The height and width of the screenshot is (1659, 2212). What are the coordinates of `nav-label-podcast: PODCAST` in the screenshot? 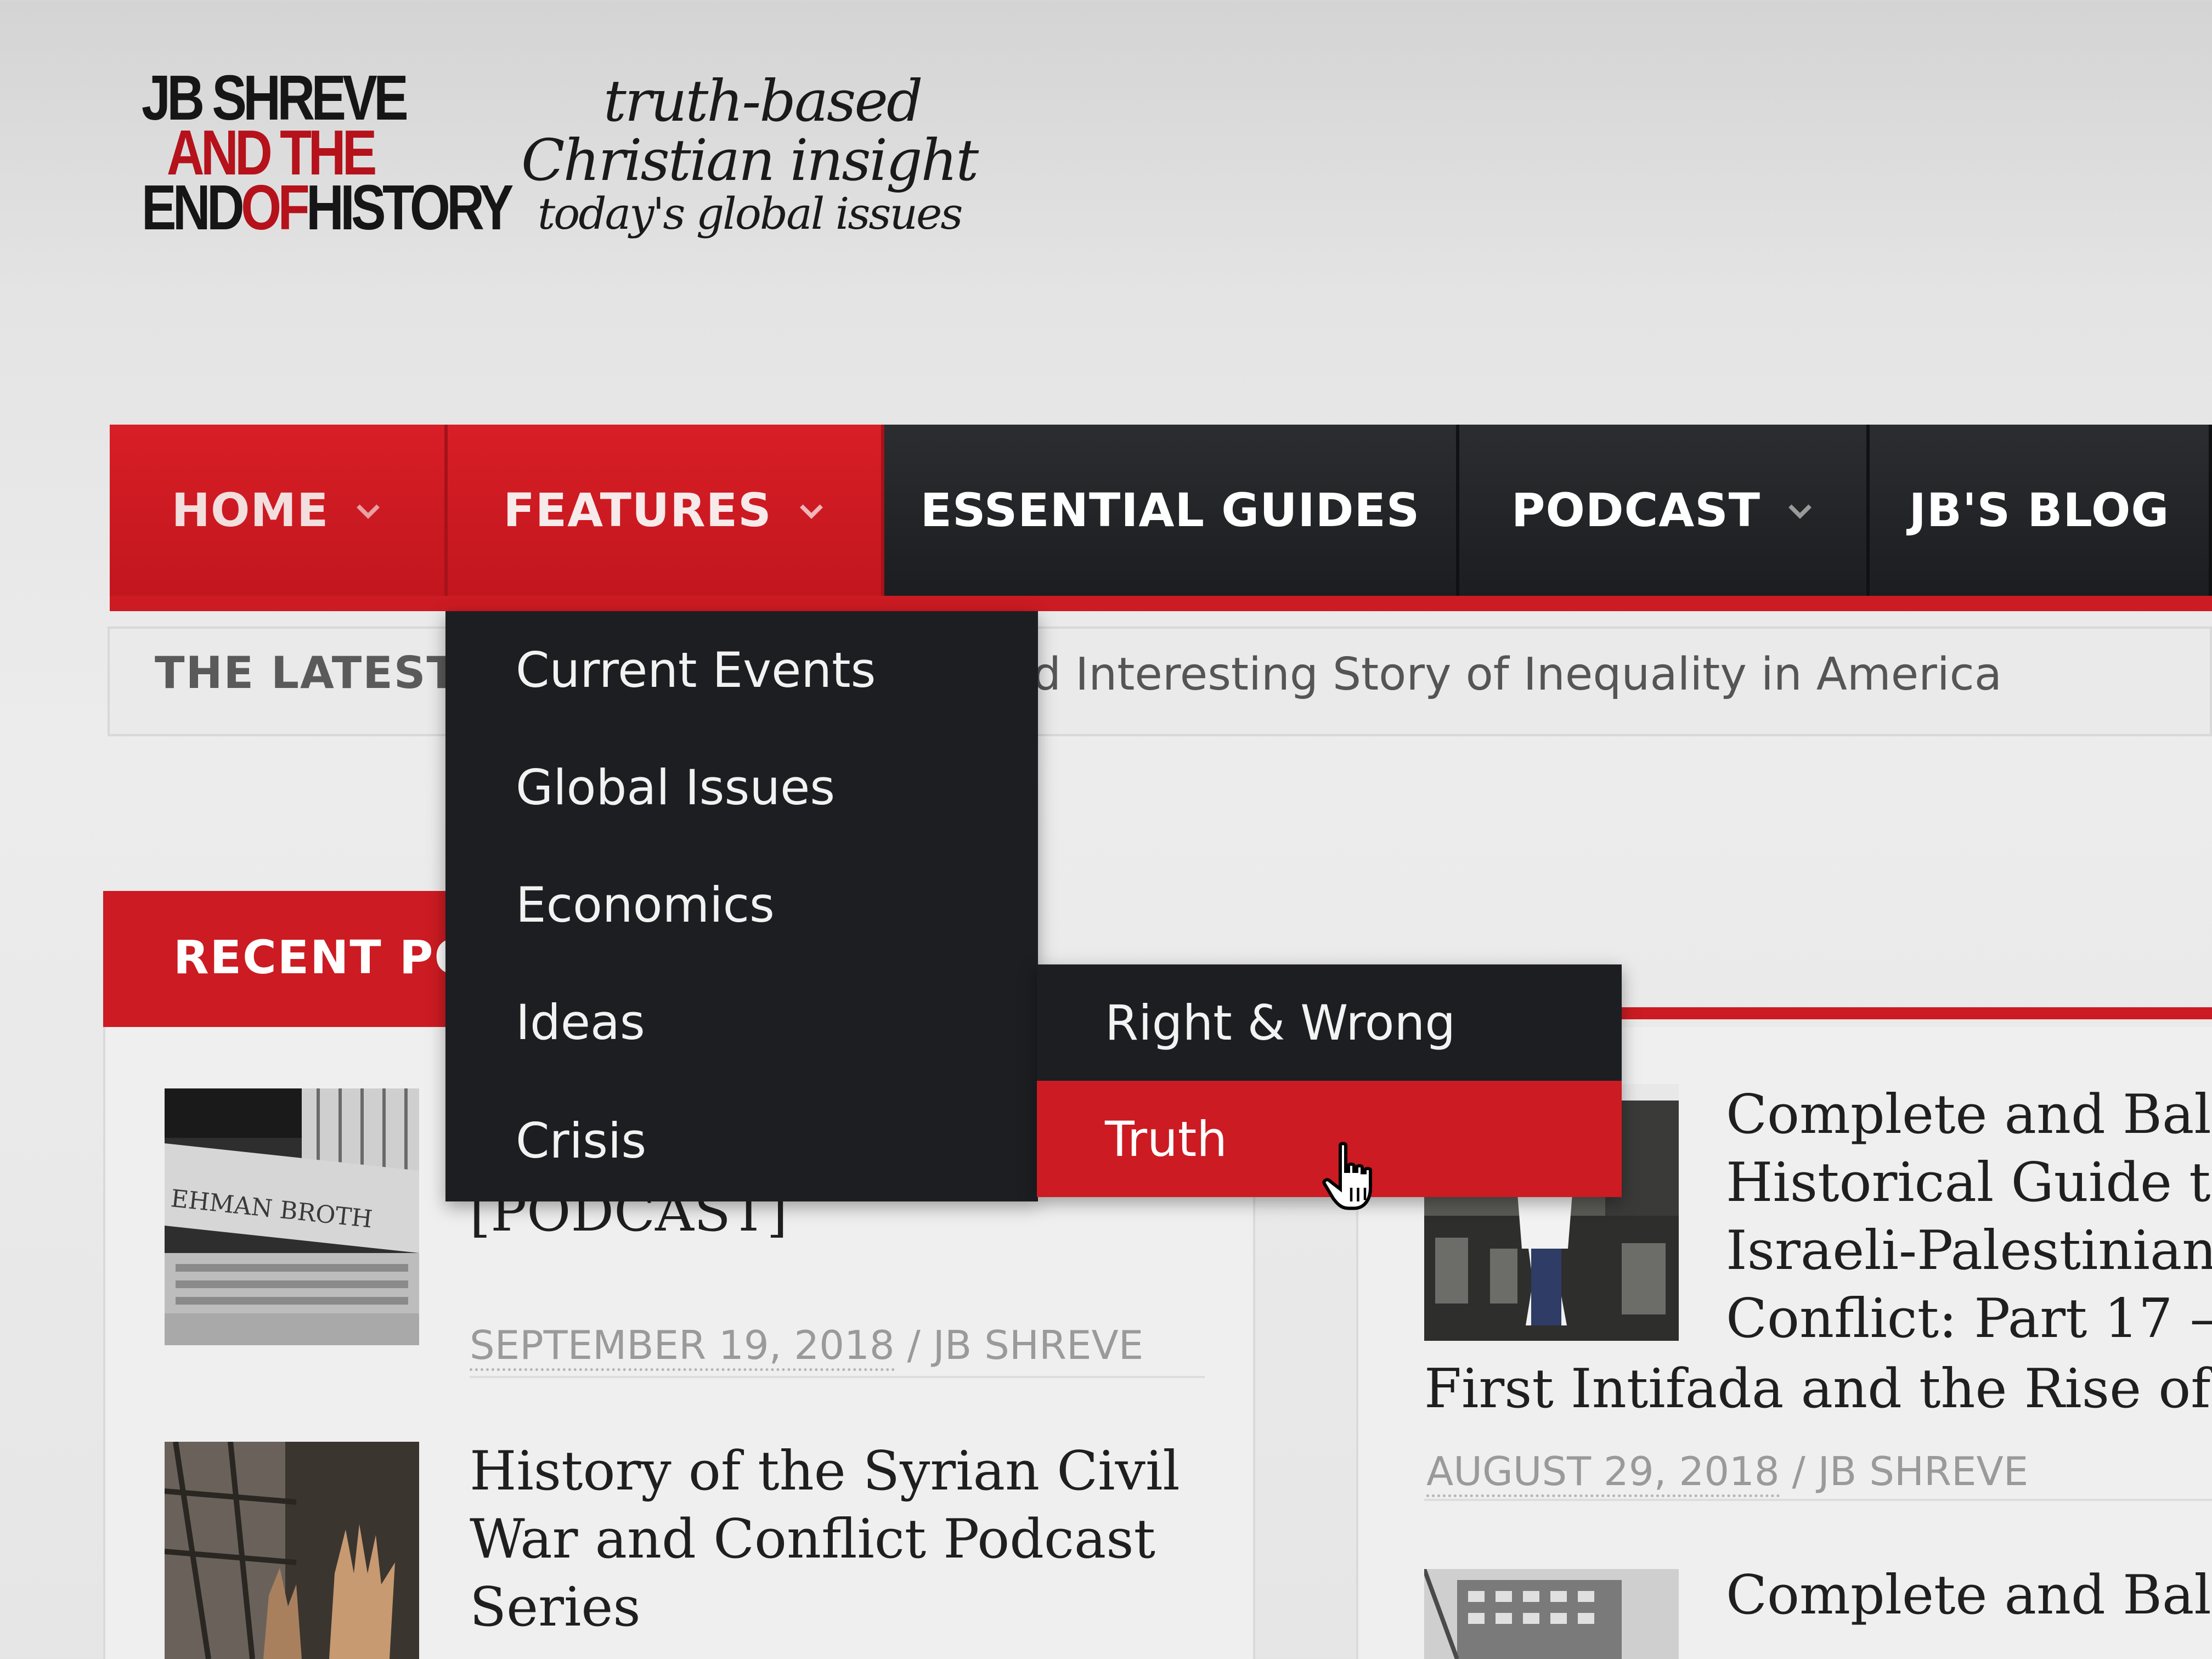 It's located at (1636, 510).